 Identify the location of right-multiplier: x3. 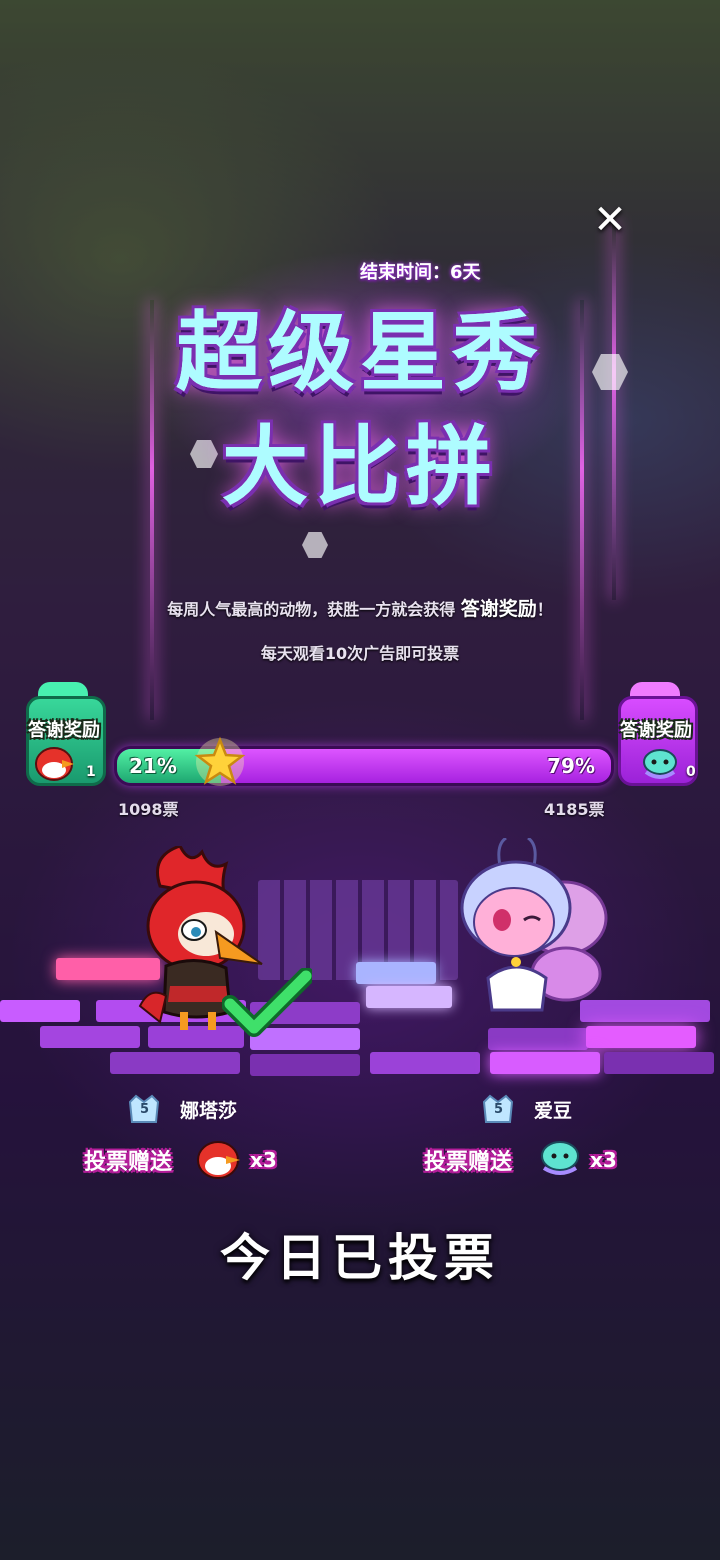
(603, 1160).